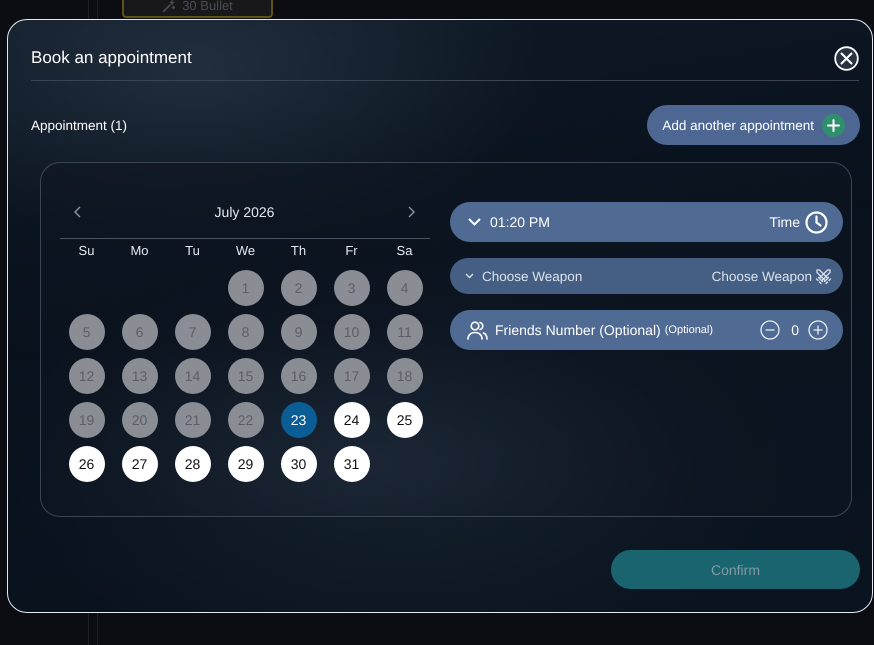  I want to click on time-dropdown: 01:20 PM, so click(509, 222).